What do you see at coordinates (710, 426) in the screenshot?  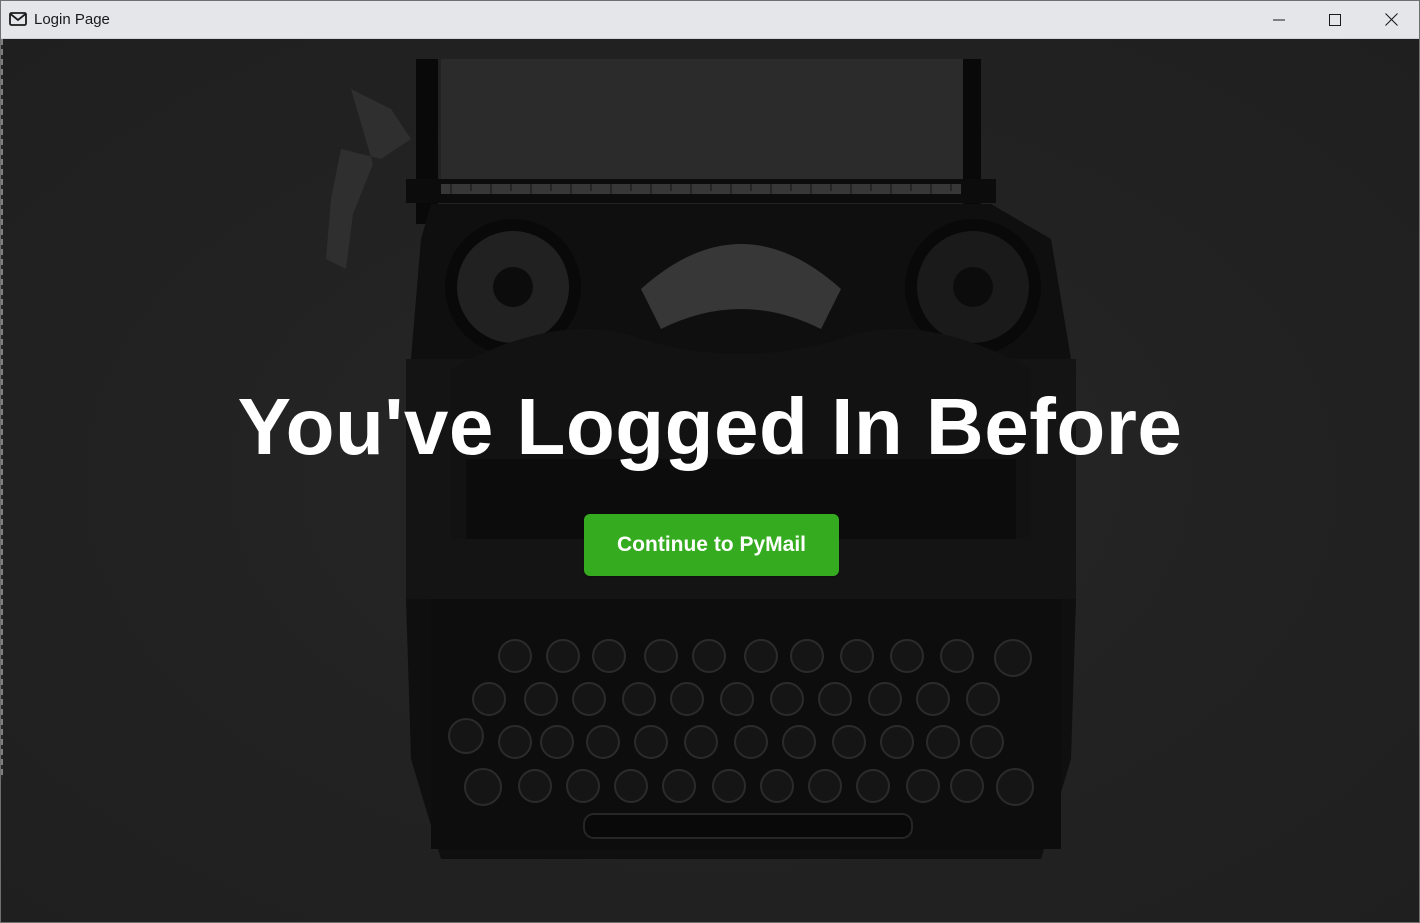 I see `page-heading: You've Logged In Before` at bounding box center [710, 426].